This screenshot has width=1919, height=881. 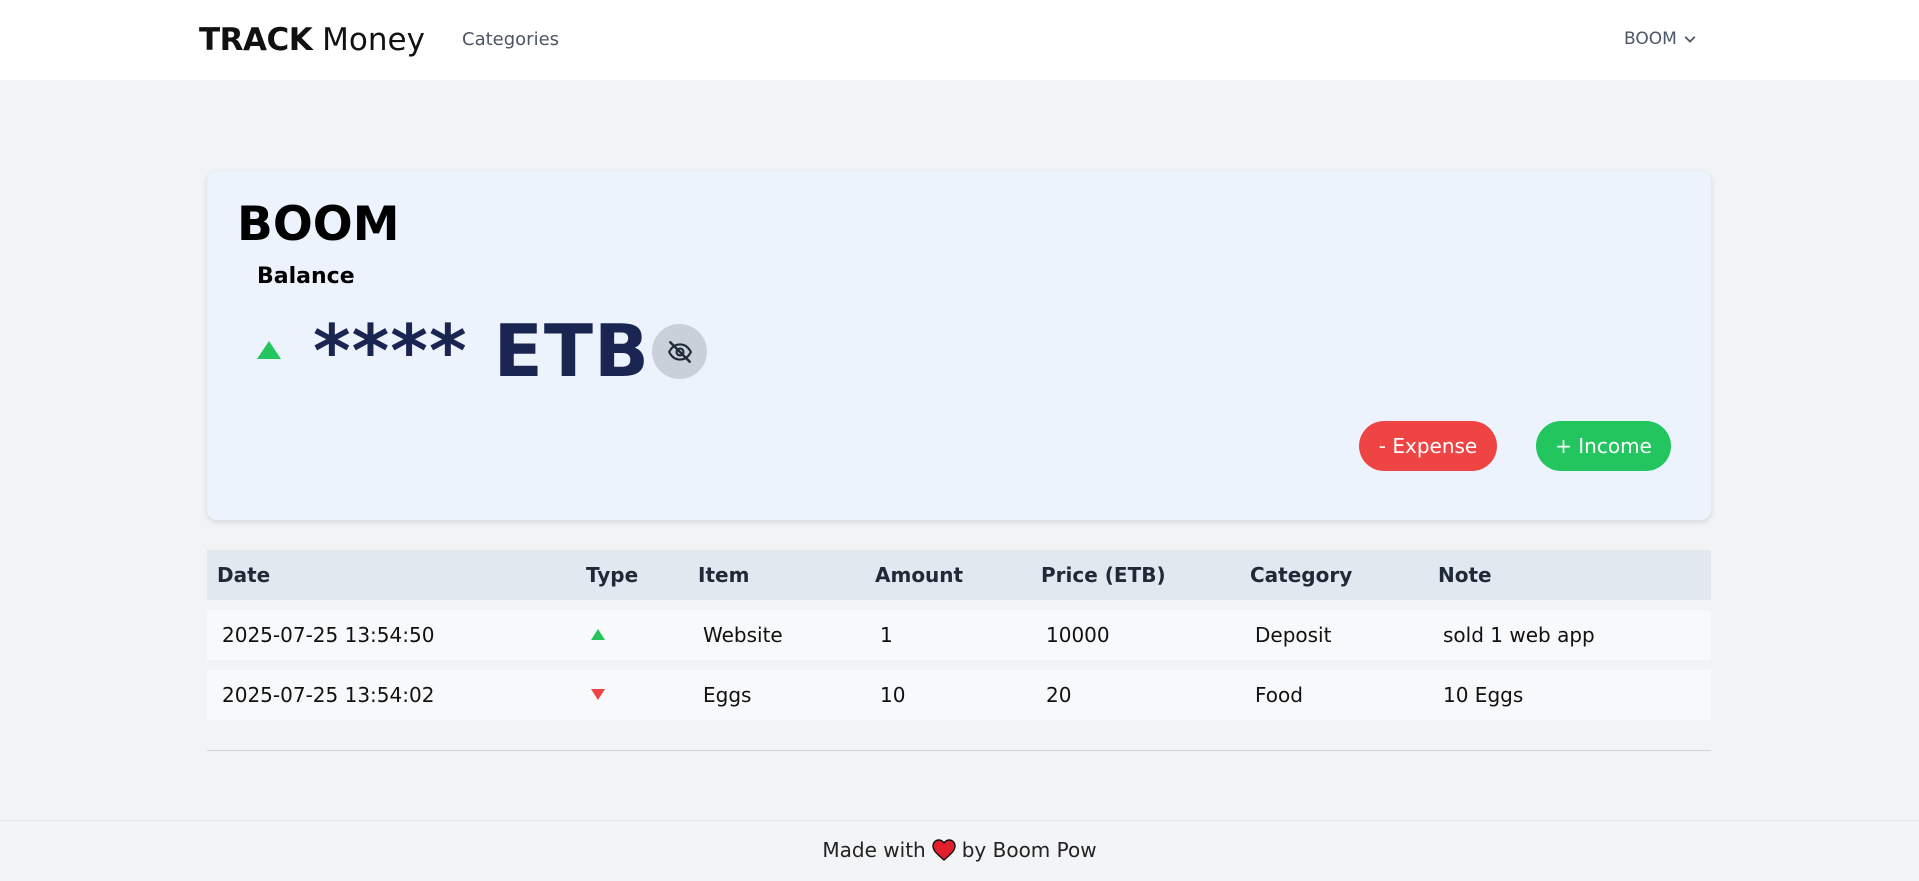 I want to click on brand-bold: TRACK, so click(x=256, y=40).